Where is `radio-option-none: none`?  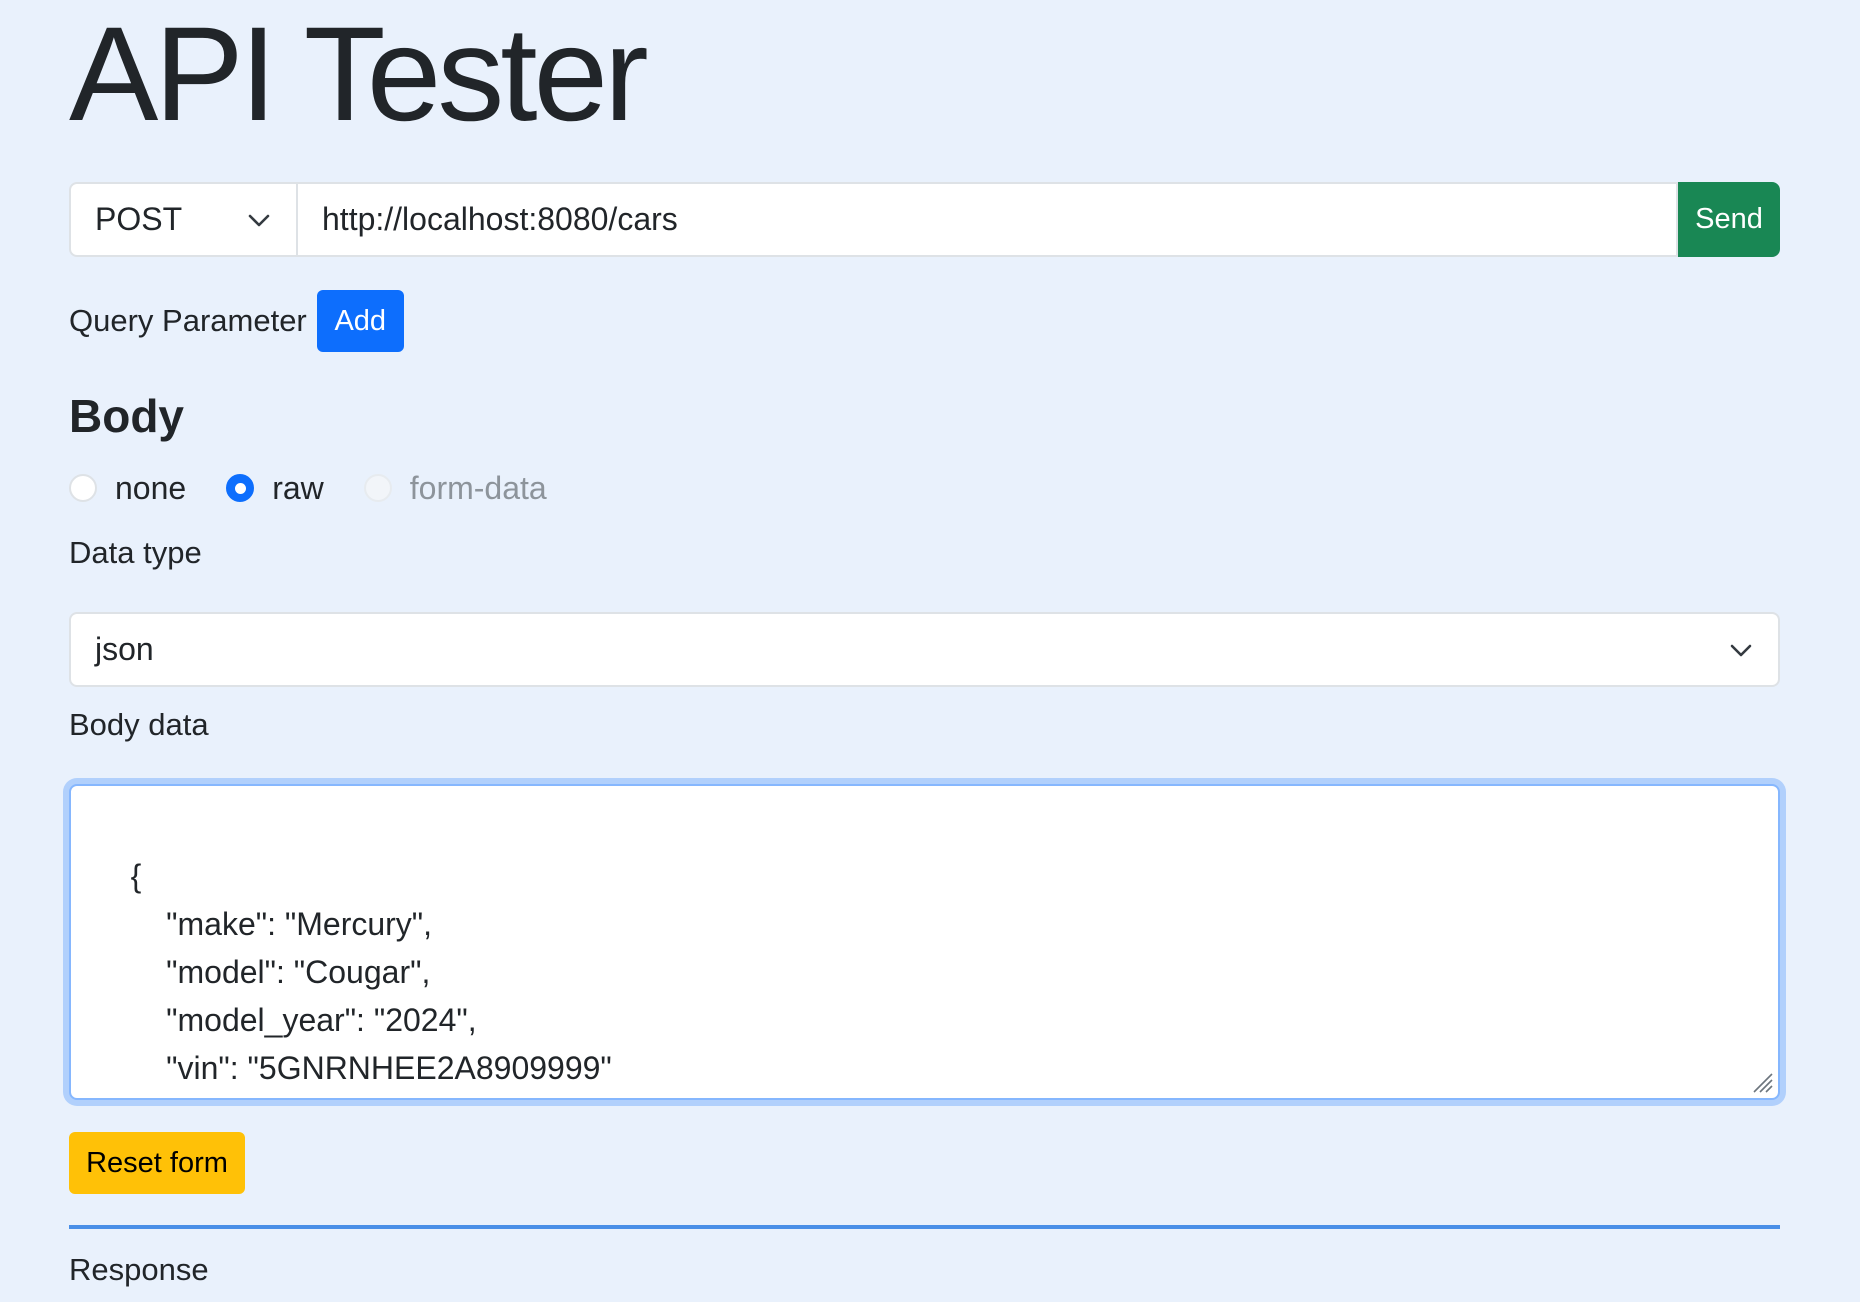 radio-option-none: none is located at coordinates (127, 488).